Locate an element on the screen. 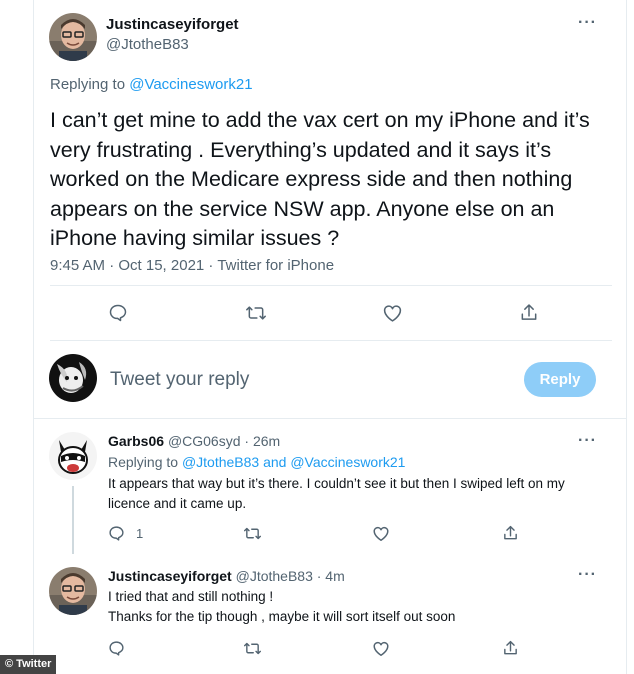 This screenshot has width=634, height=674. my-avatar is located at coordinates (73, 378).